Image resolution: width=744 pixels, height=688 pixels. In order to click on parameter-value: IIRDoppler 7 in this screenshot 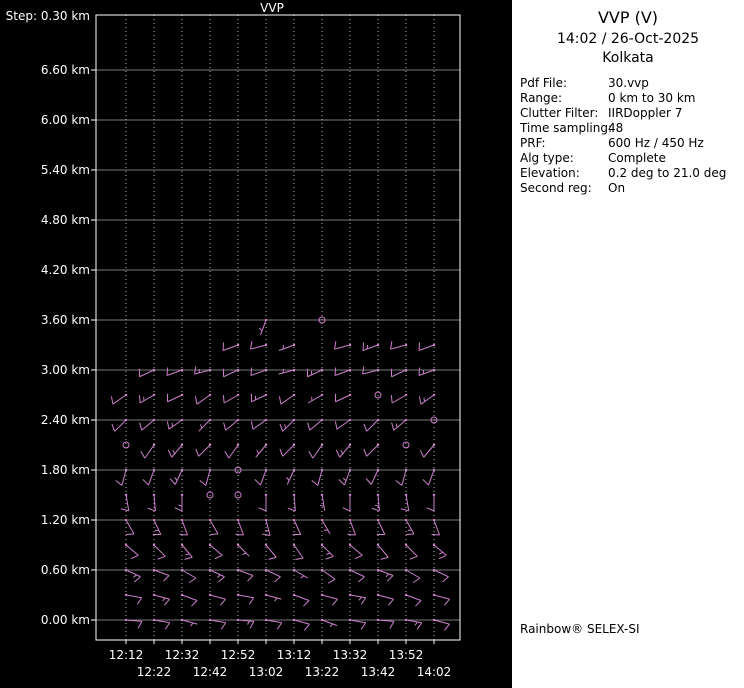, I will do `click(645, 113)`.